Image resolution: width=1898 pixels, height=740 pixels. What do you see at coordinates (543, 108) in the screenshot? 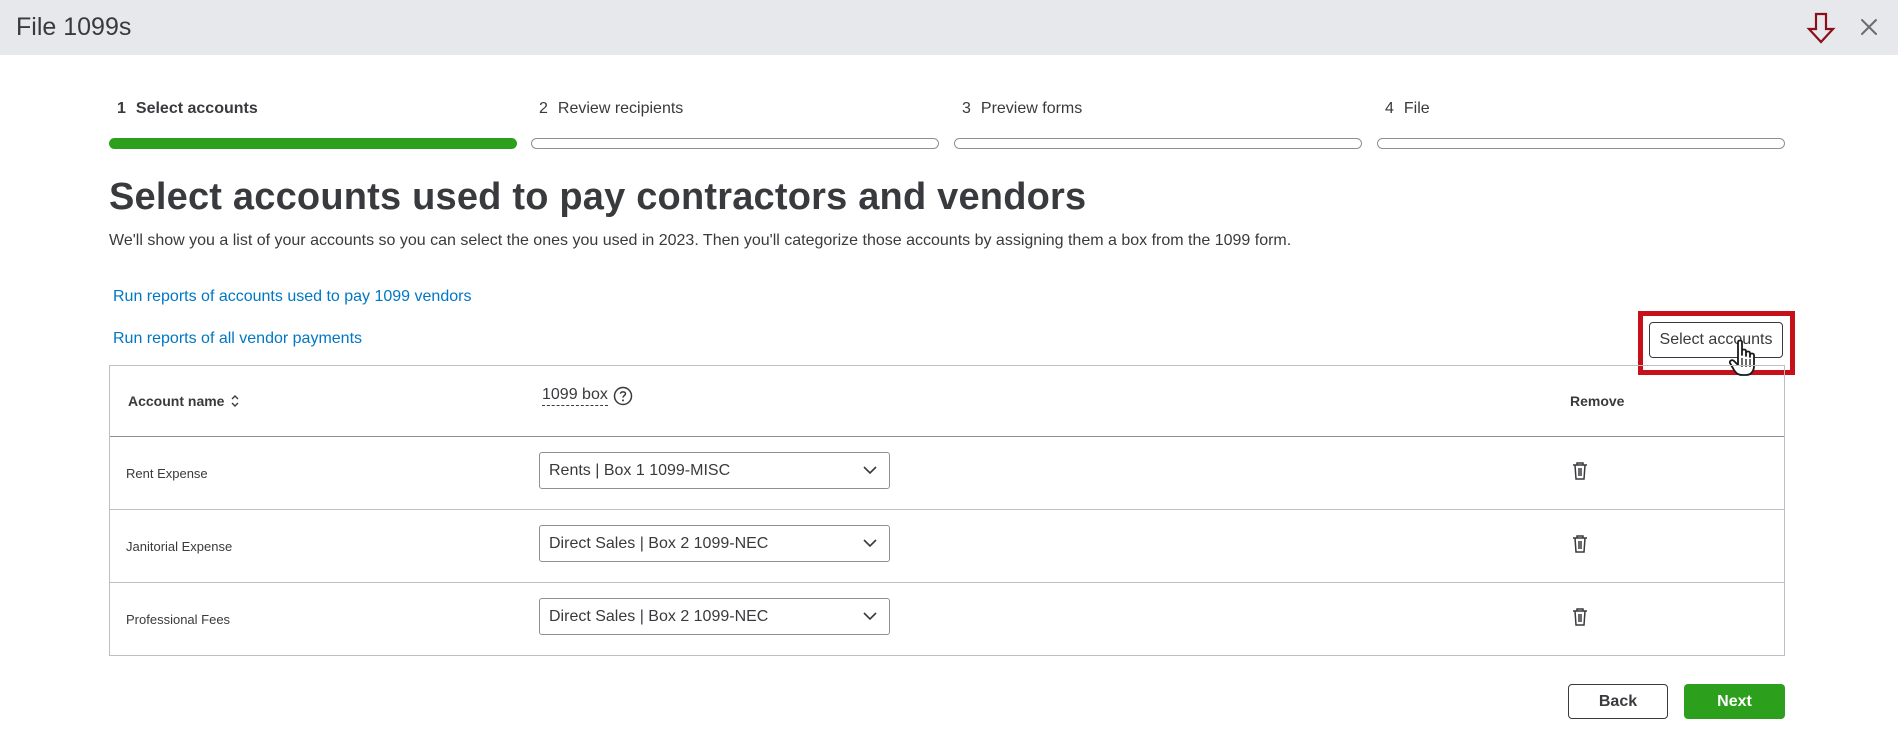
I see `step-number: 2` at bounding box center [543, 108].